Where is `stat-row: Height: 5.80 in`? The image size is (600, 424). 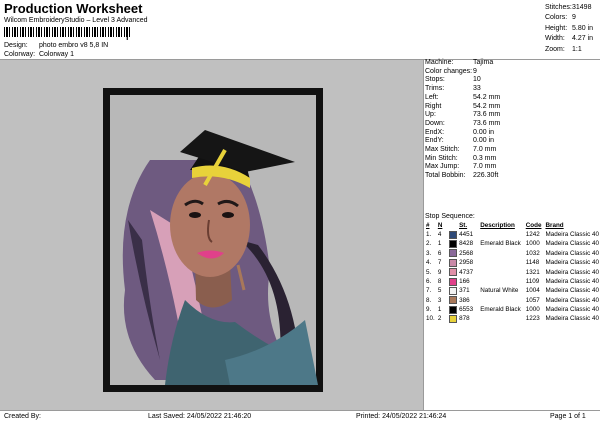 stat-row: Height: 5.80 in is located at coordinates (569, 28).